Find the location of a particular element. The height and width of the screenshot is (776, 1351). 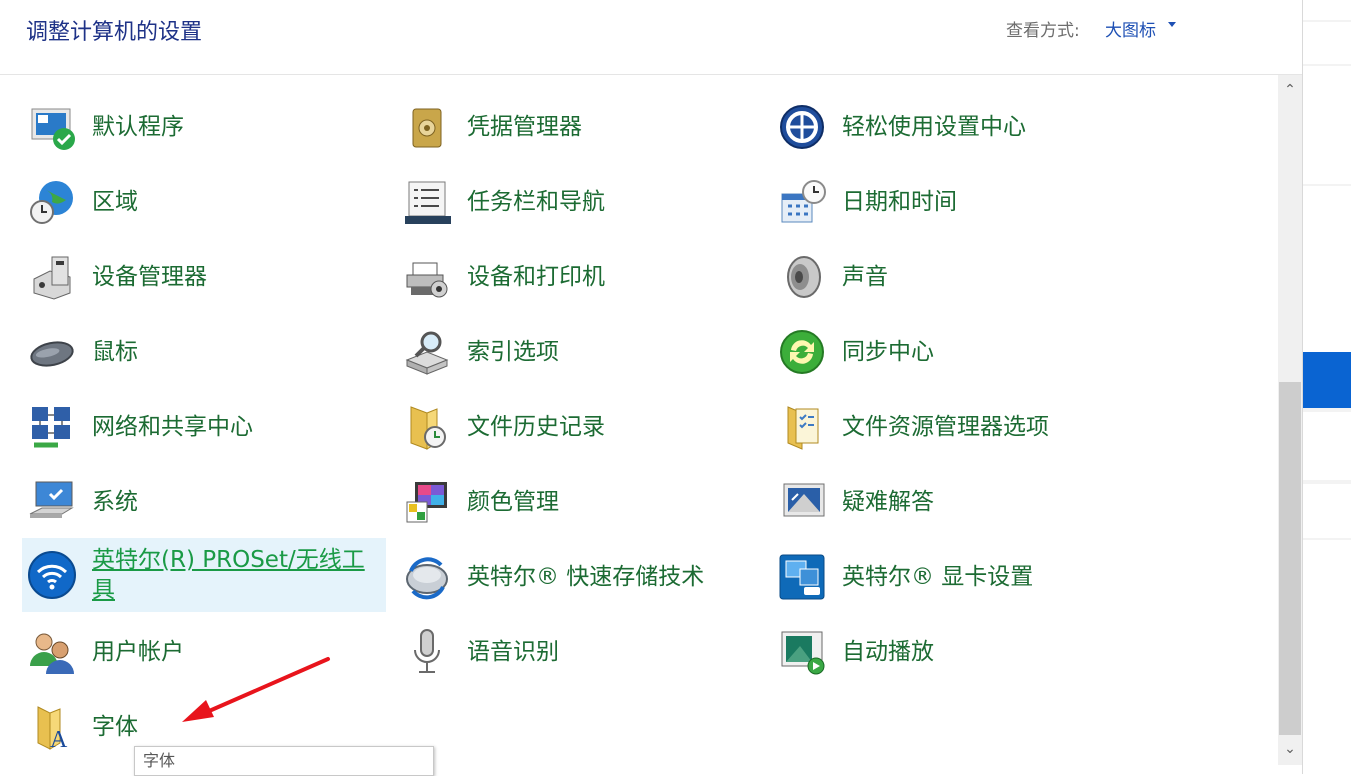

item-label: 用户帐户 is located at coordinates (138, 652).